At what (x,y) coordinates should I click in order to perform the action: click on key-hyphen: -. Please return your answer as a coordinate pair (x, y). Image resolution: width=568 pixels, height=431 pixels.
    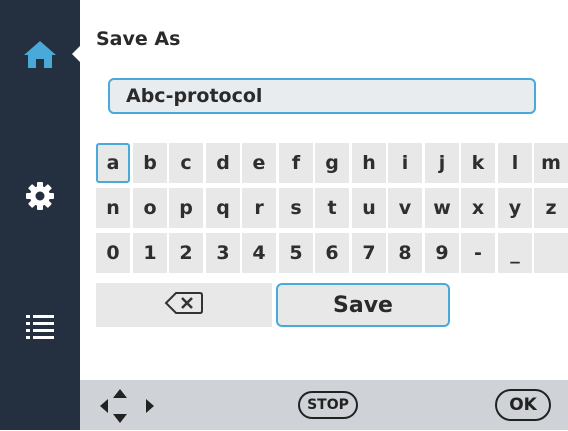
    Looking at the image, I should click on (478, 253).